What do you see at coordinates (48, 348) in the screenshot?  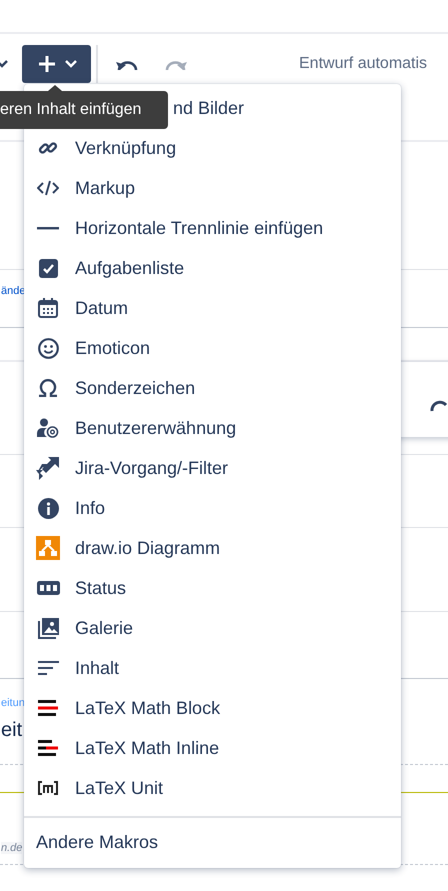 I see `smiley-icon` at bounding box center [48, 348].